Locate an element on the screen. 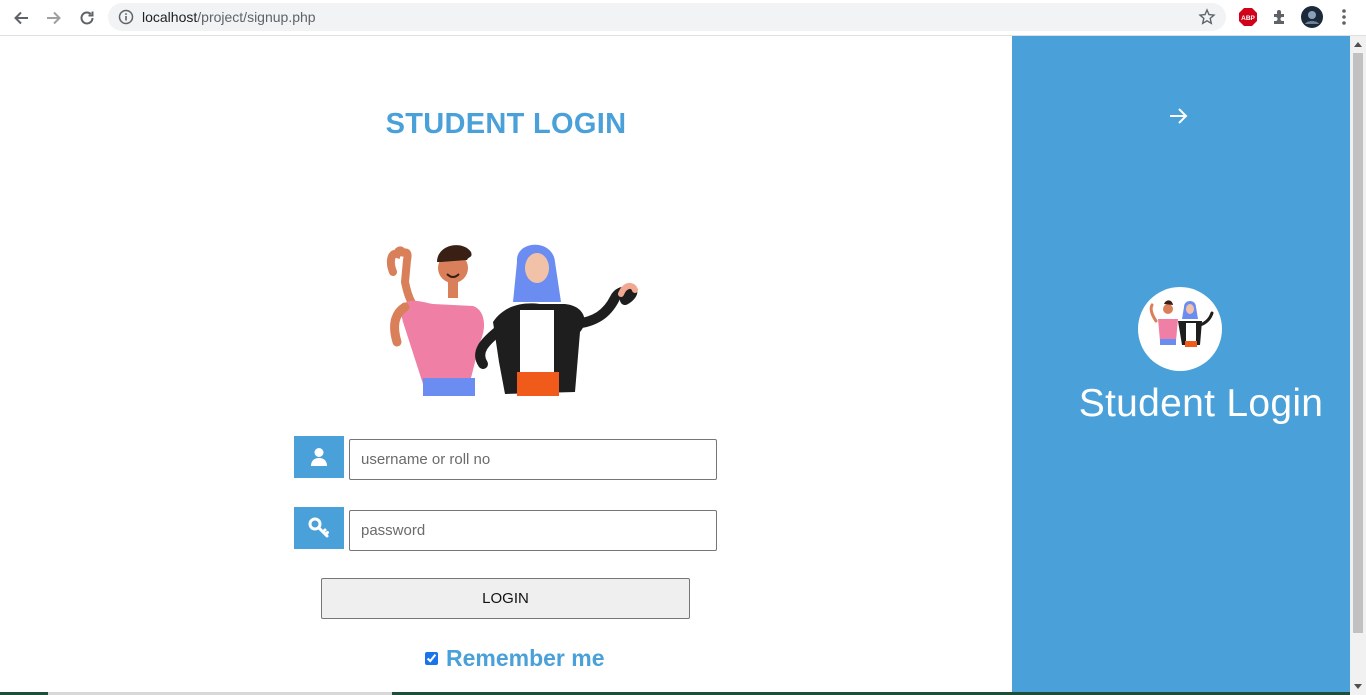  url-host: localhost is located at coordinates (170, 17).